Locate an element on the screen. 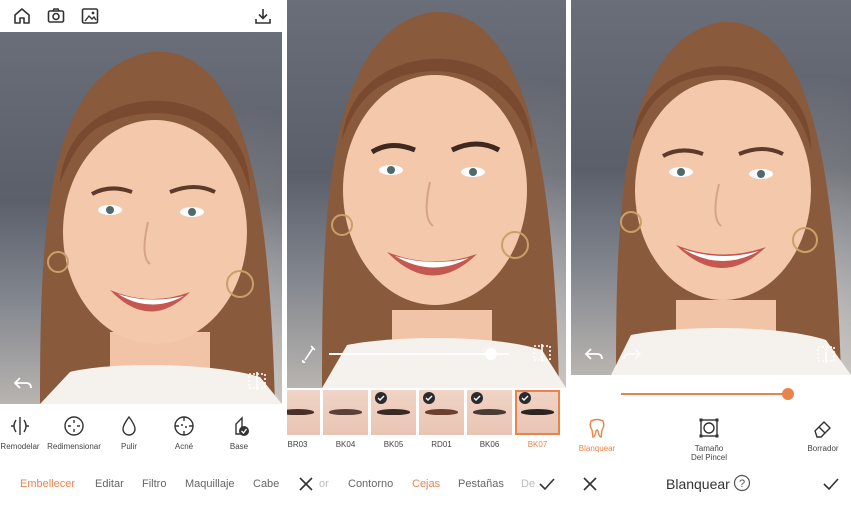 This screenshot has width=851, height=508. makeup-tab-bar: or Contorno Cejas Pestañas De is located at coordinates (426, 485).